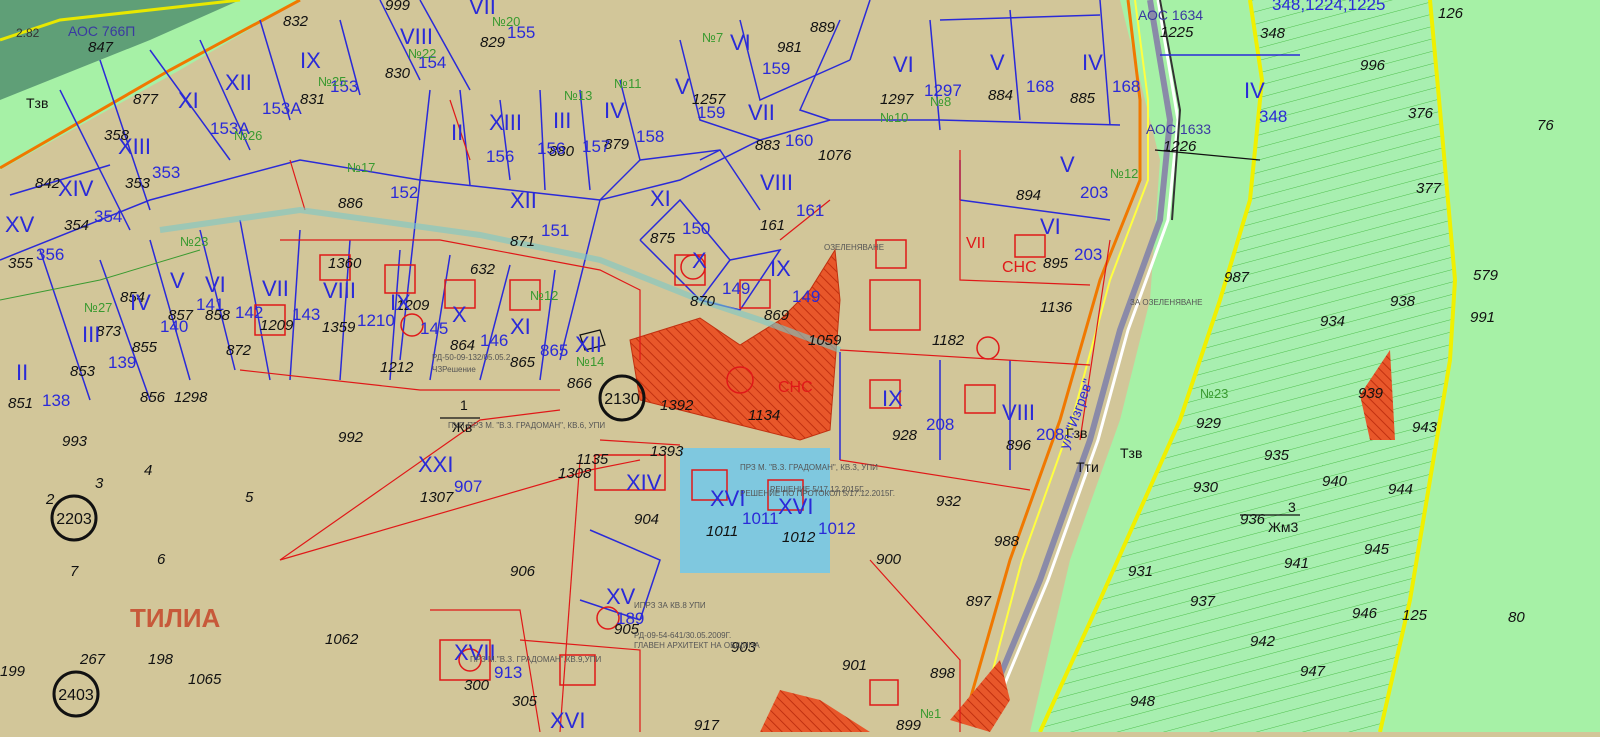 The height and width of the screenshot is (737, 1600). Describe the element at coordinates (799, 140) in the screenshot. I see `block-number: 160` at that location.